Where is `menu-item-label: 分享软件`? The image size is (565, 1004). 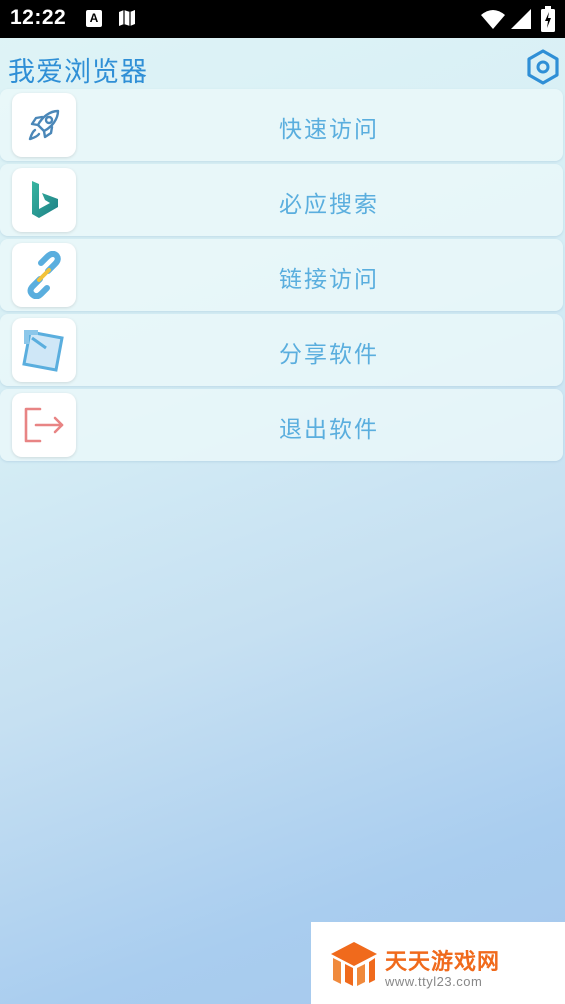
menu-item-label: 分享软件 is located at coordinates (329, 355).